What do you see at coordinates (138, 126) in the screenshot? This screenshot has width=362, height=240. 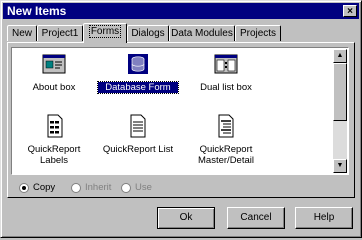 I see `quickreport-list-icon` at bounding box center [138, 126].